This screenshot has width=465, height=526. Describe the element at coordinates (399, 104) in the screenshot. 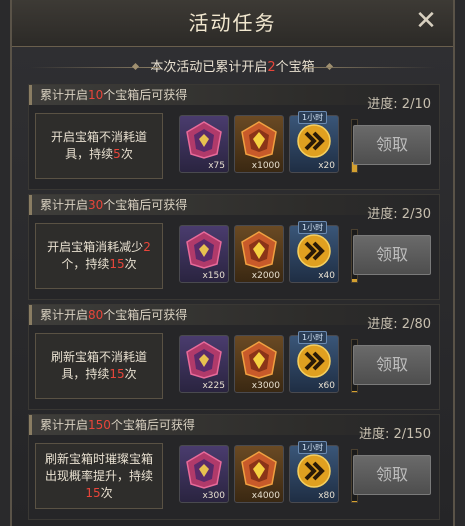

I see `progress-label: 进度: 2/10` at that location.